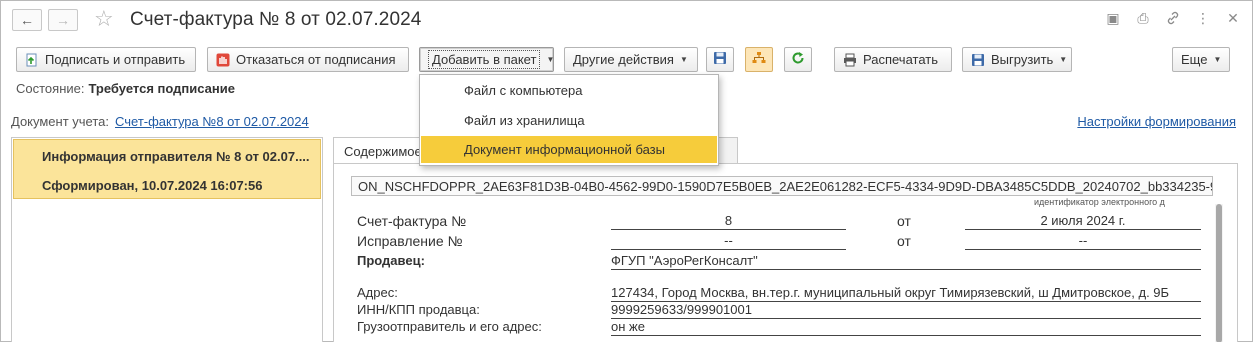 The width and height of the screenshot is (1253, 342). I want to click on refuse-signing-button: Отказаться от подписания, so click(308, 59).